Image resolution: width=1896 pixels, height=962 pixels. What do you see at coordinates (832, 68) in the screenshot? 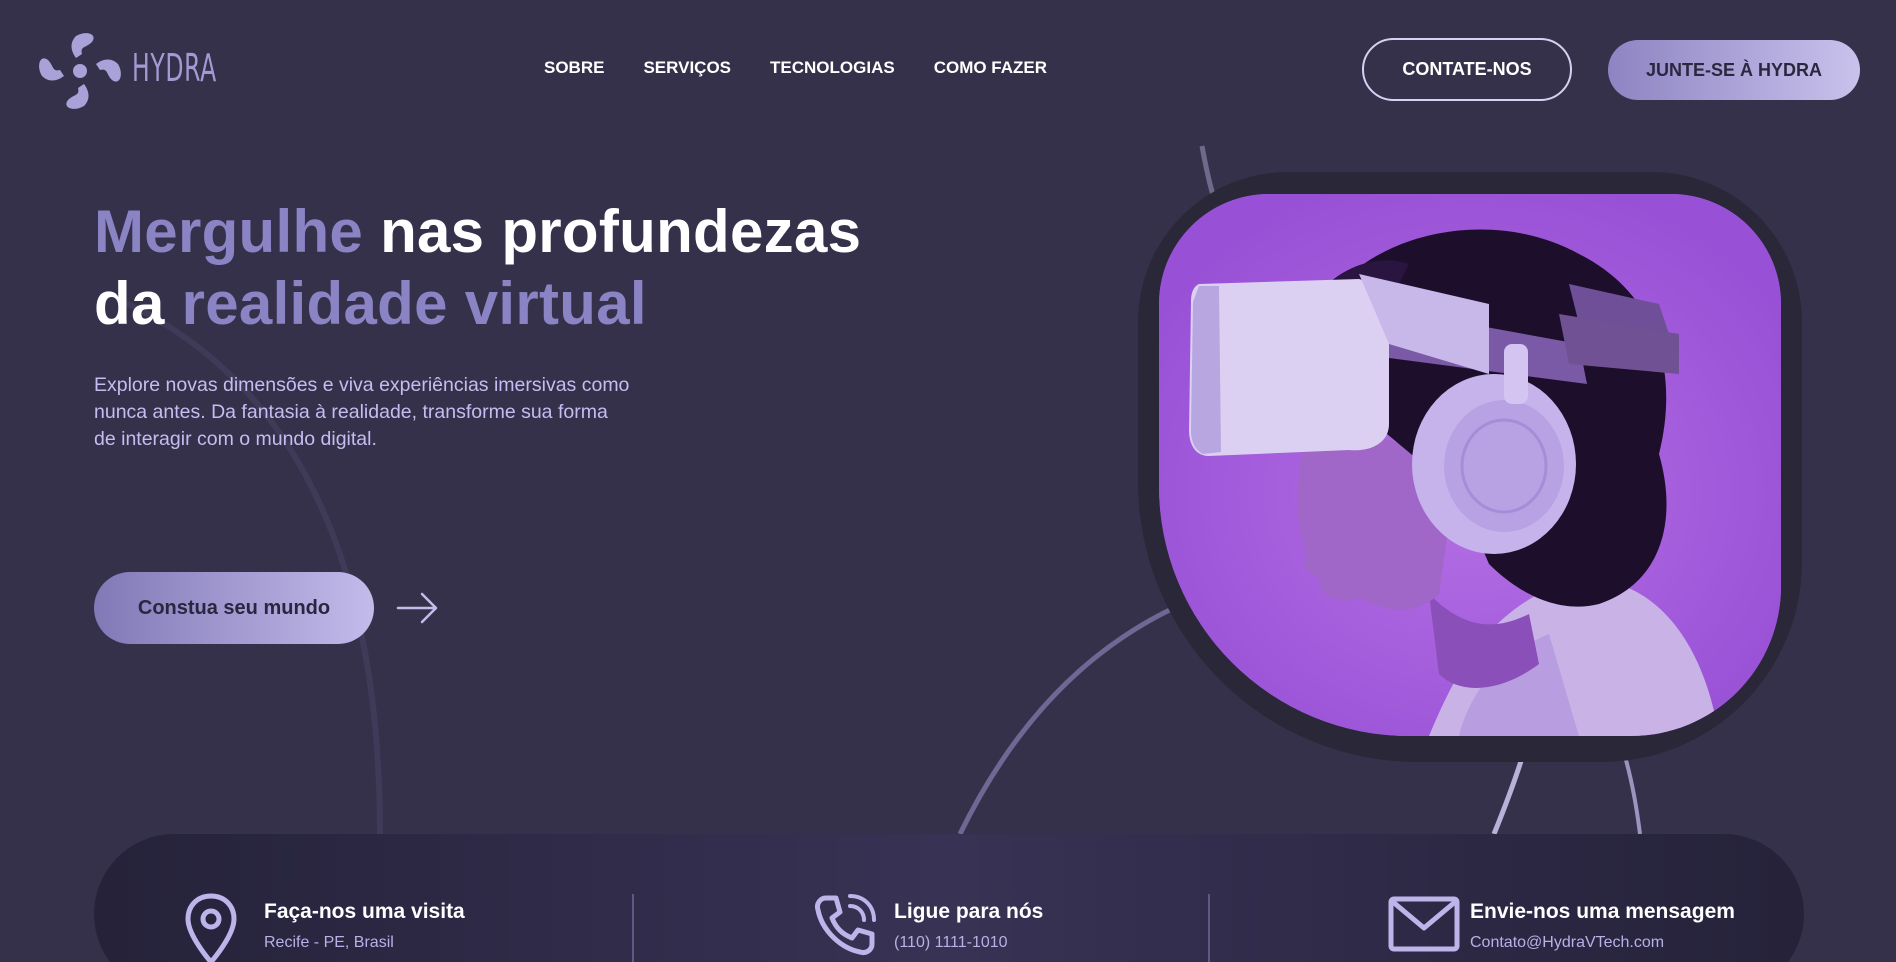
I see `nav-item-tecnologias: TECNOLOGIAS` at bounding box center [832, 68].